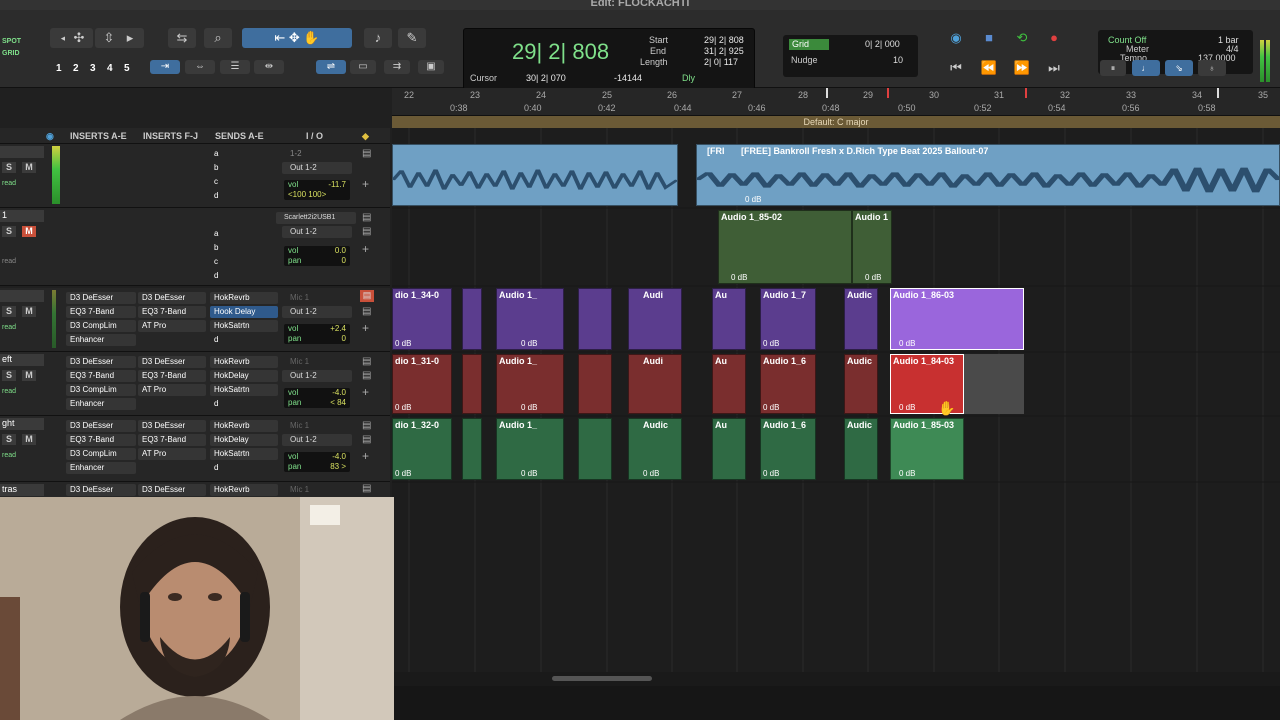 Image resolution: width=1280 pixels, height=720 pixels. I want to click on green-clip-85-03: Audio 1_85-03 0 dB, so click(927, 449).